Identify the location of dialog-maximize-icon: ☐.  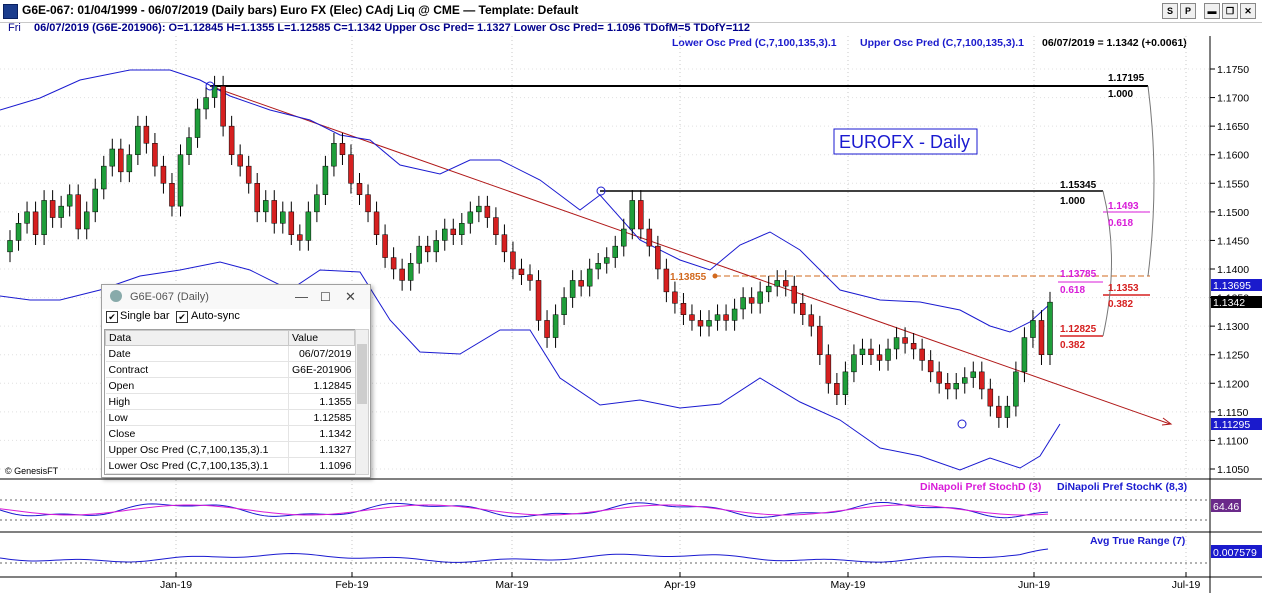
(325, 297).